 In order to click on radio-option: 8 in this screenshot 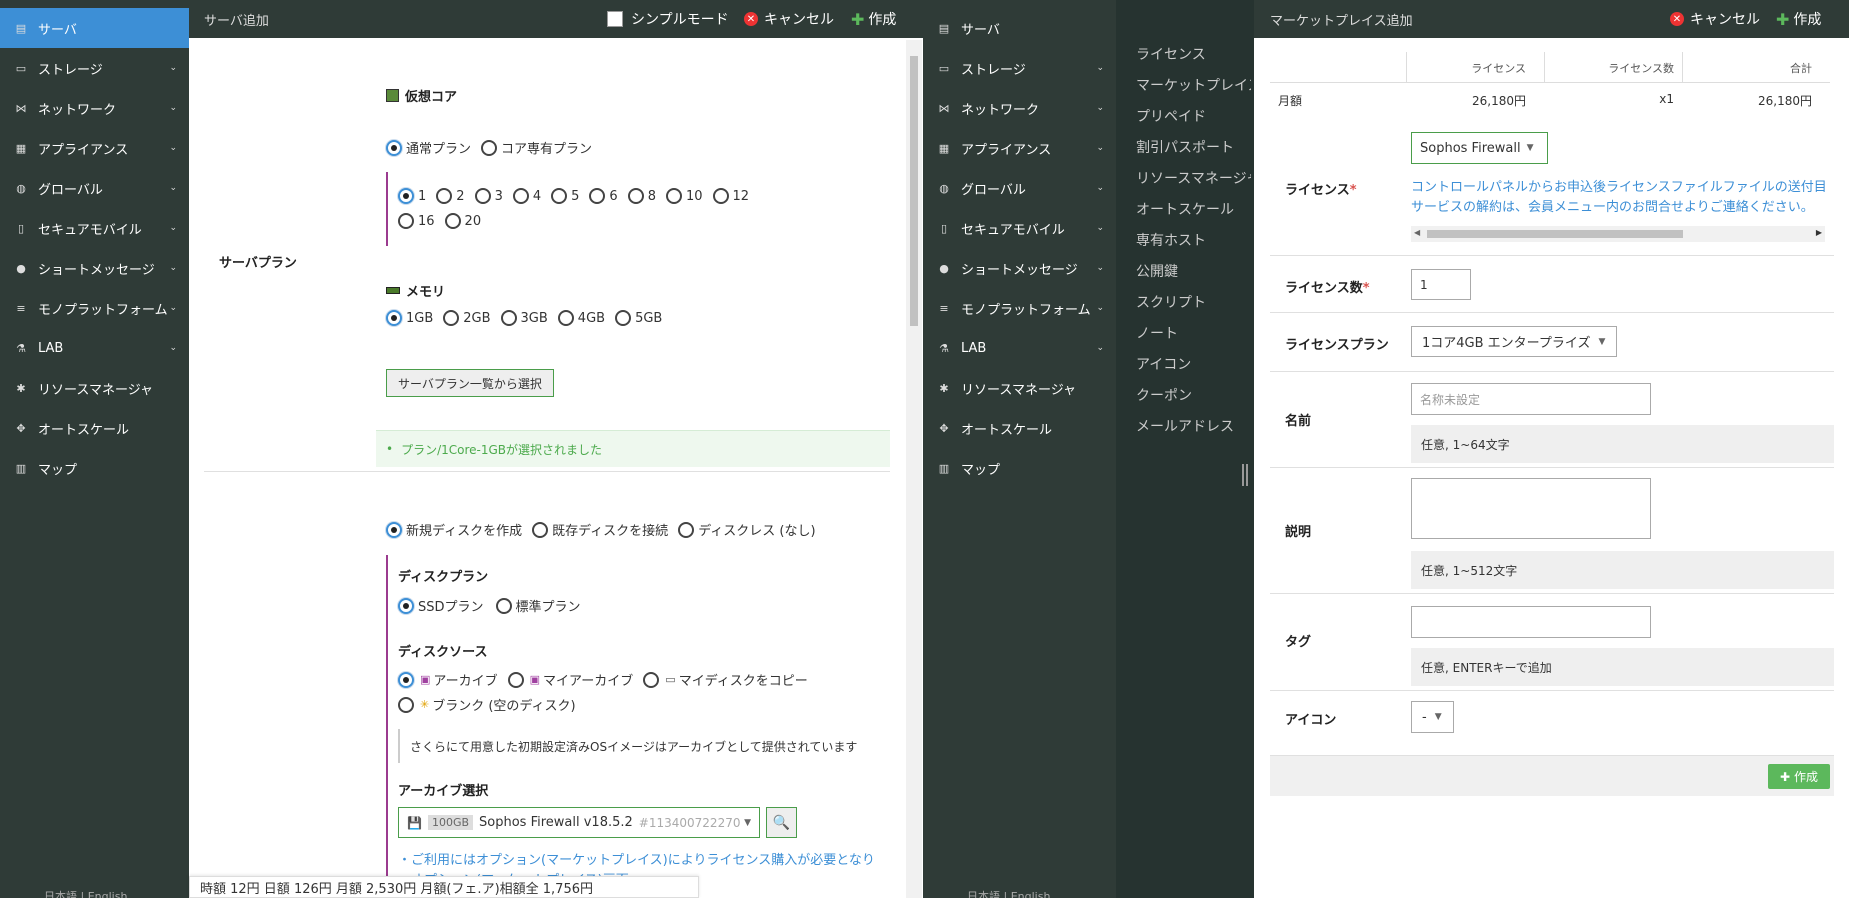, I will do `click(641, 196)`.